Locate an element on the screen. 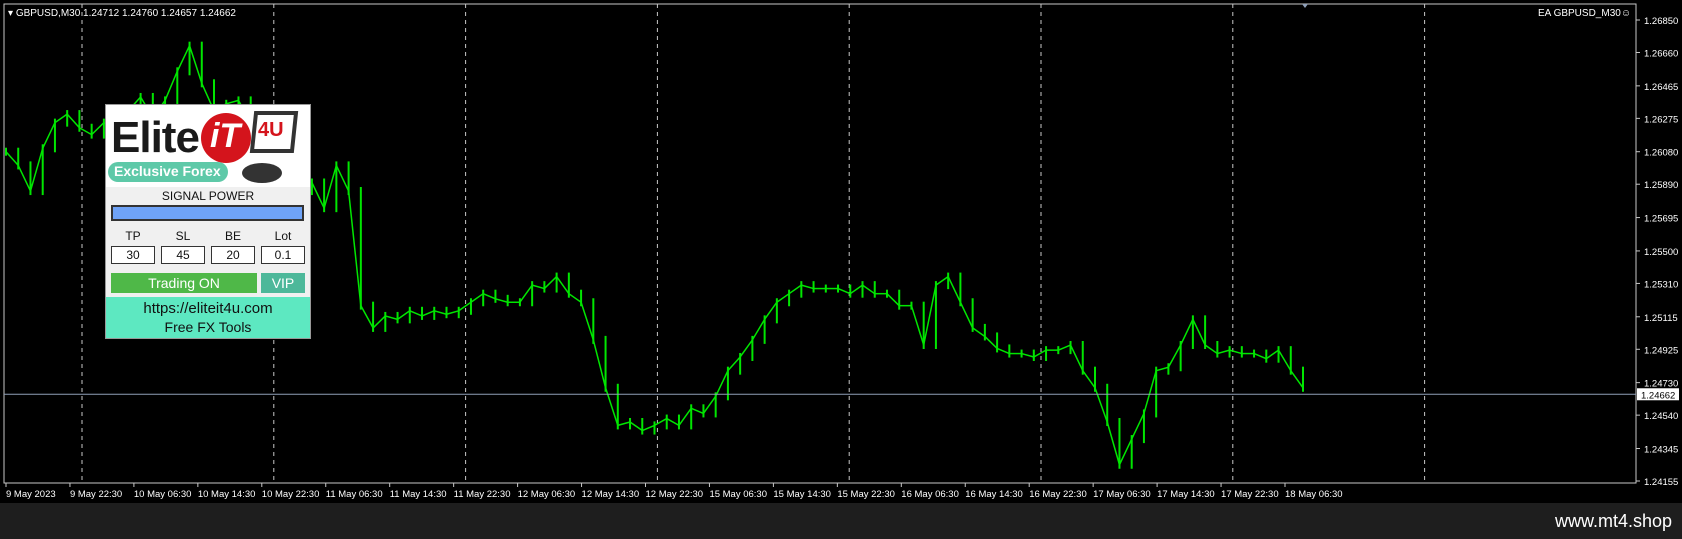 This screenshot has height=539, width=1682. time-tick-label: 15 May 14:30 is located at coordinates (802, 494).